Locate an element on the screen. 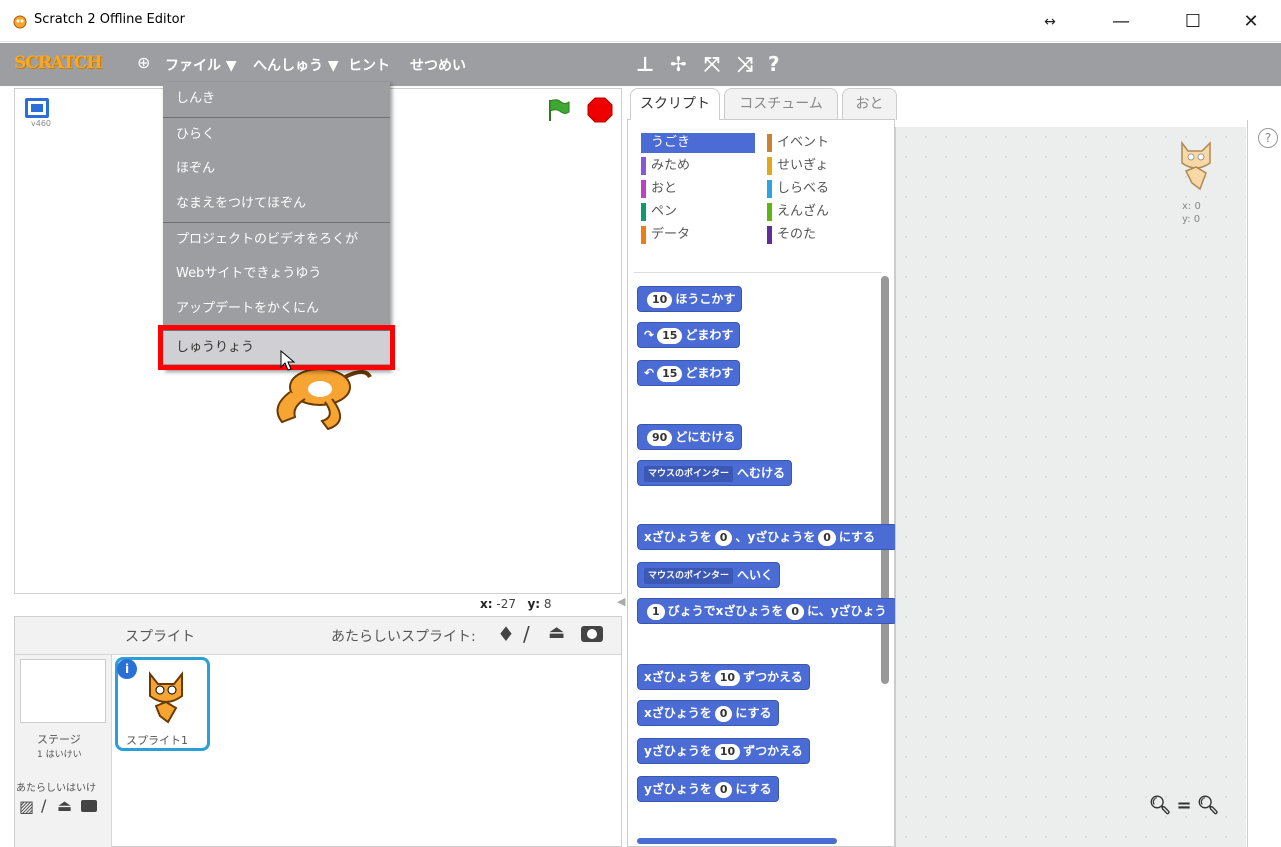 This screenshot has width=1281, height=847. tab-costumes: コスチューム is located at coordinates (781, 104).